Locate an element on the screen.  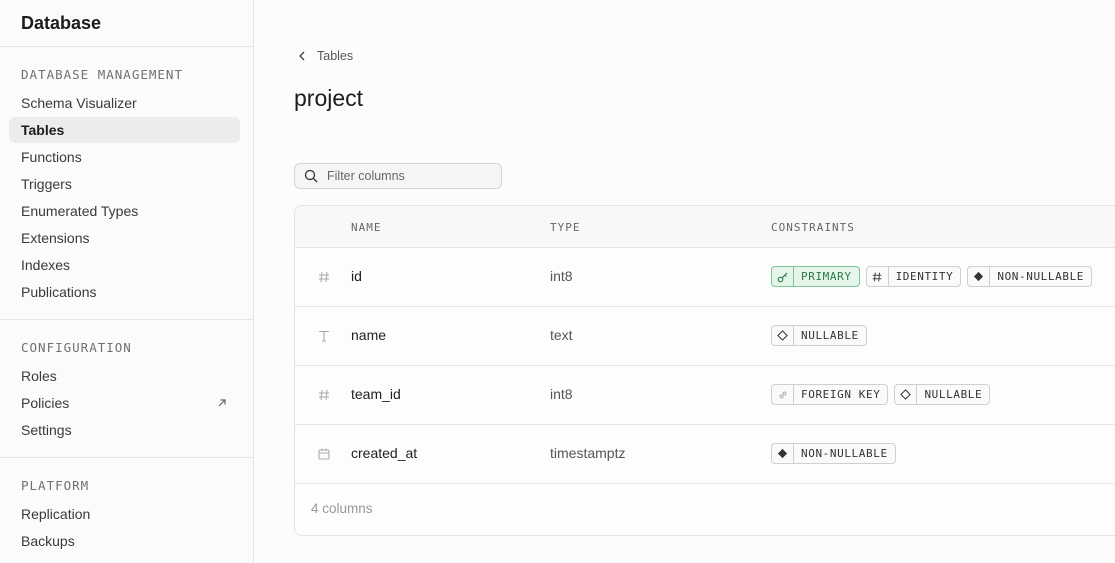
table-row: team_id int8 FOREIGN KEY NULLABLE is located at coordinates (705, 395).